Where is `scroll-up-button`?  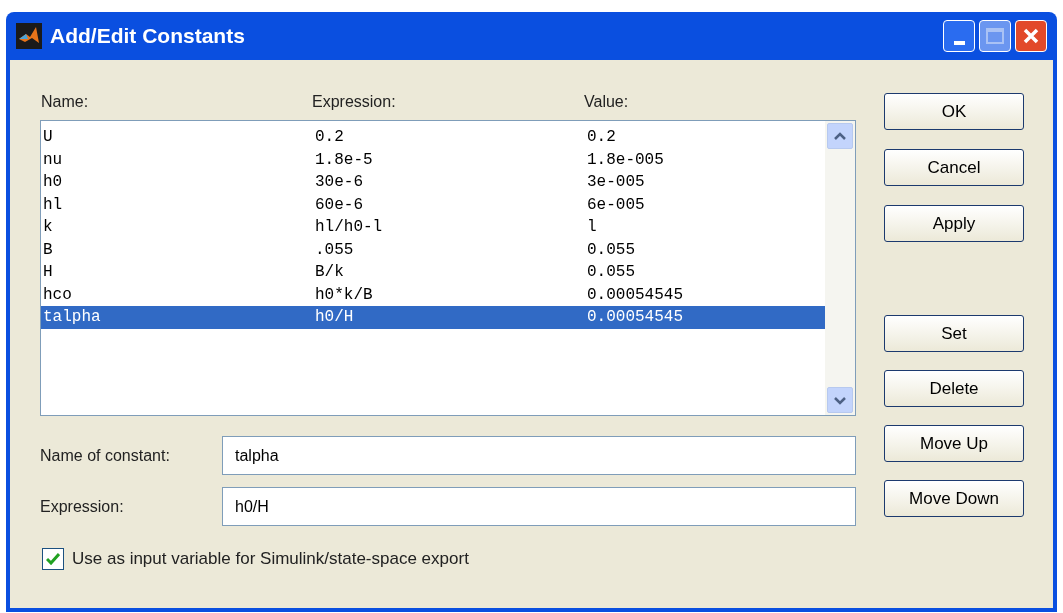
scroll-up-button is located at coordinates (840, 136).